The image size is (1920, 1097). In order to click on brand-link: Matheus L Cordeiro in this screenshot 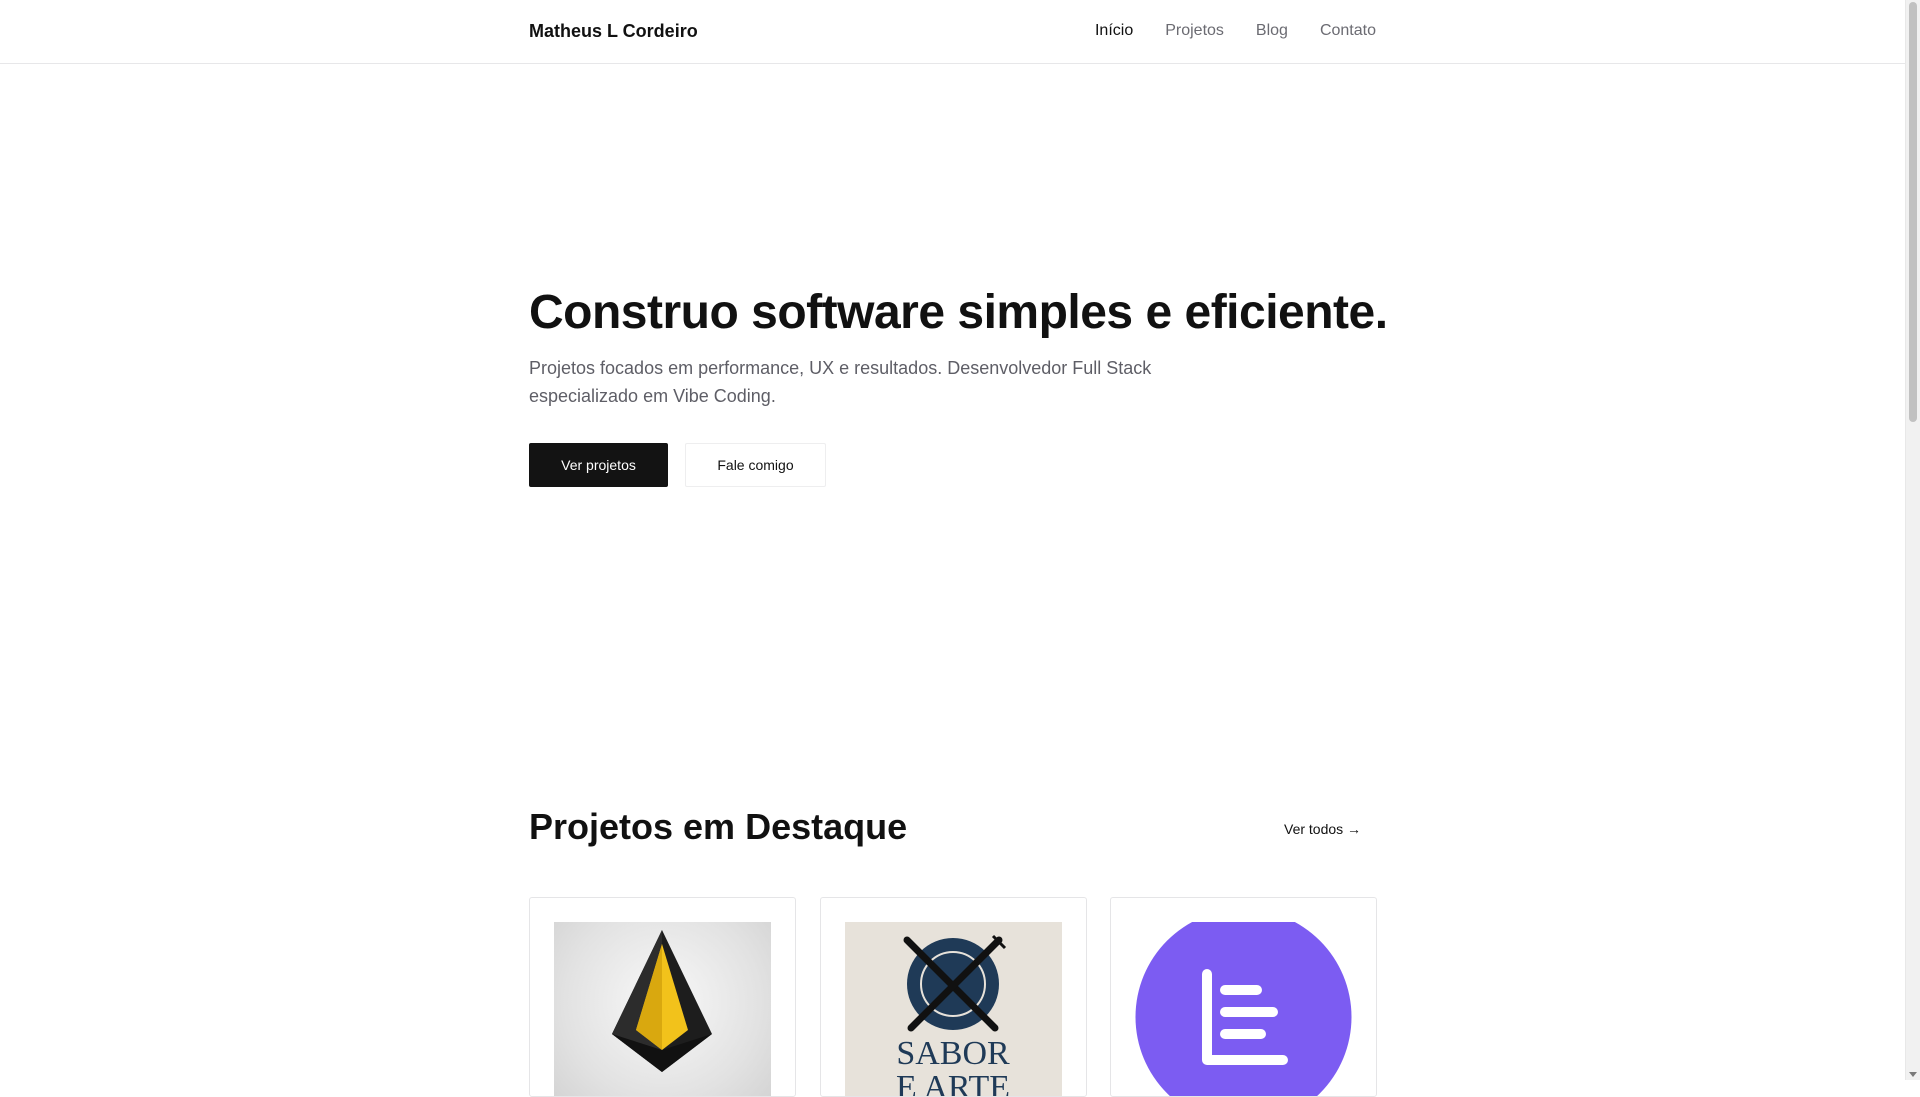, I will do `click(613, 31)`.